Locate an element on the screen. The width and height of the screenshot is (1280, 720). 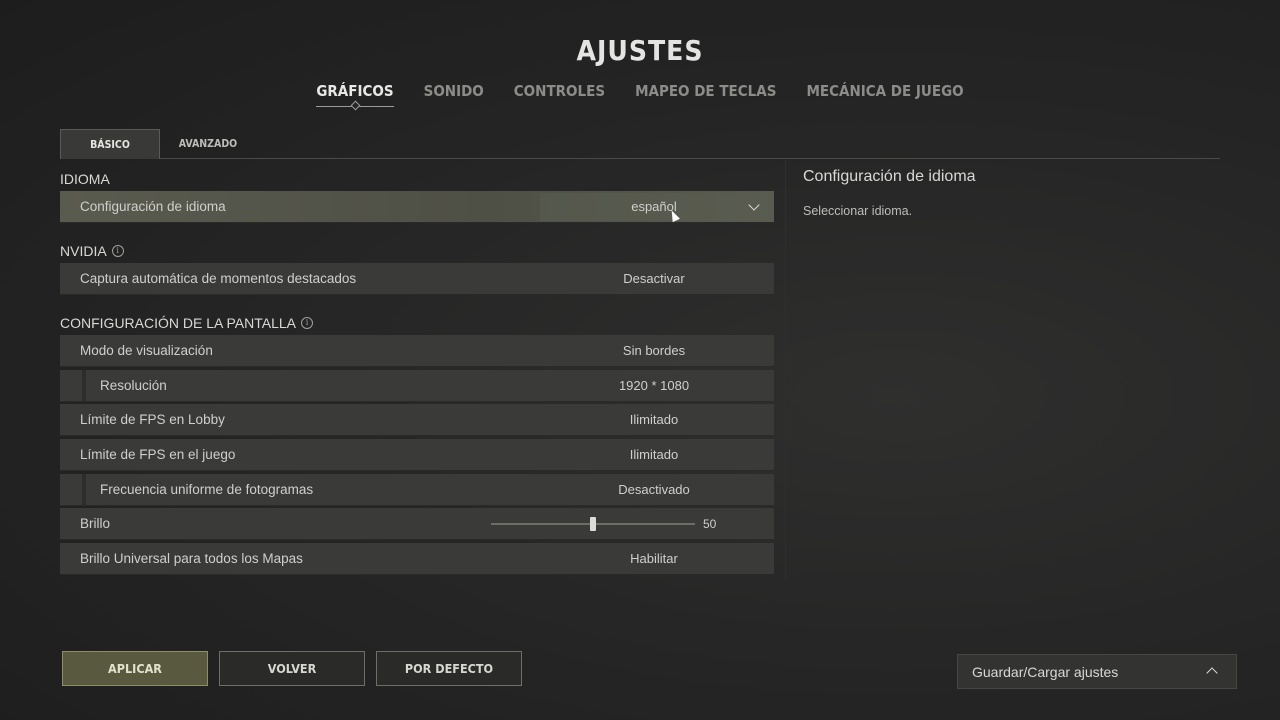
tab-mapeo-de-teclas: MAPEO DE TECLAS is located at coordinates (705, 94).